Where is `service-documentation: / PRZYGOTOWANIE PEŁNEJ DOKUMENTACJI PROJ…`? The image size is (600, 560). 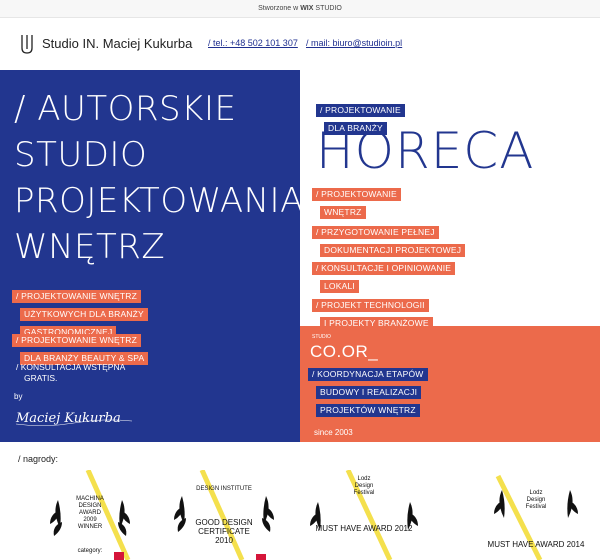
service-documentation: / PRZYGOTOWANIE PEŁNEJ DOKUMENTACJI PROJ… is located at coordinates (389, 240).